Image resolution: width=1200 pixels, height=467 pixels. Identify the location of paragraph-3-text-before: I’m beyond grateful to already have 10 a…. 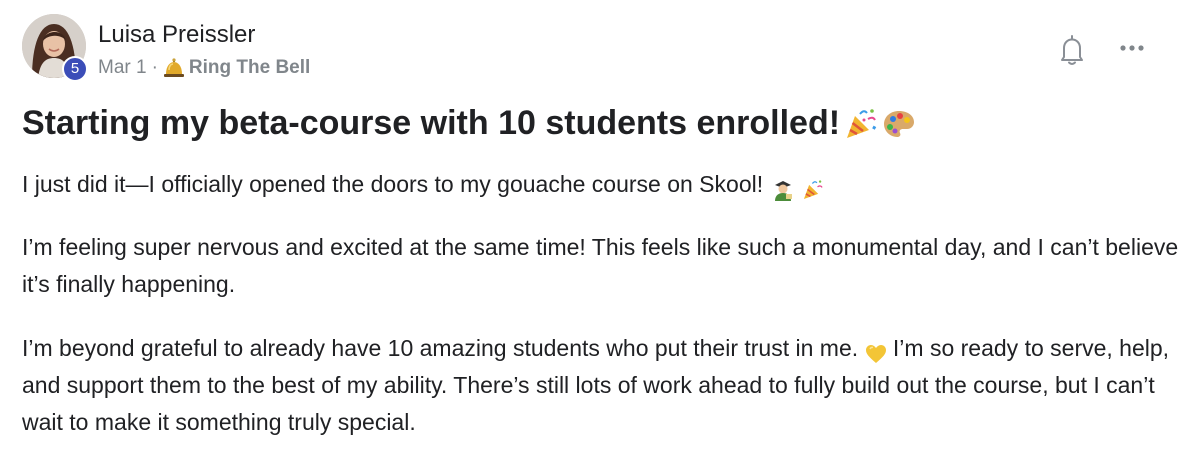
(440, 348).